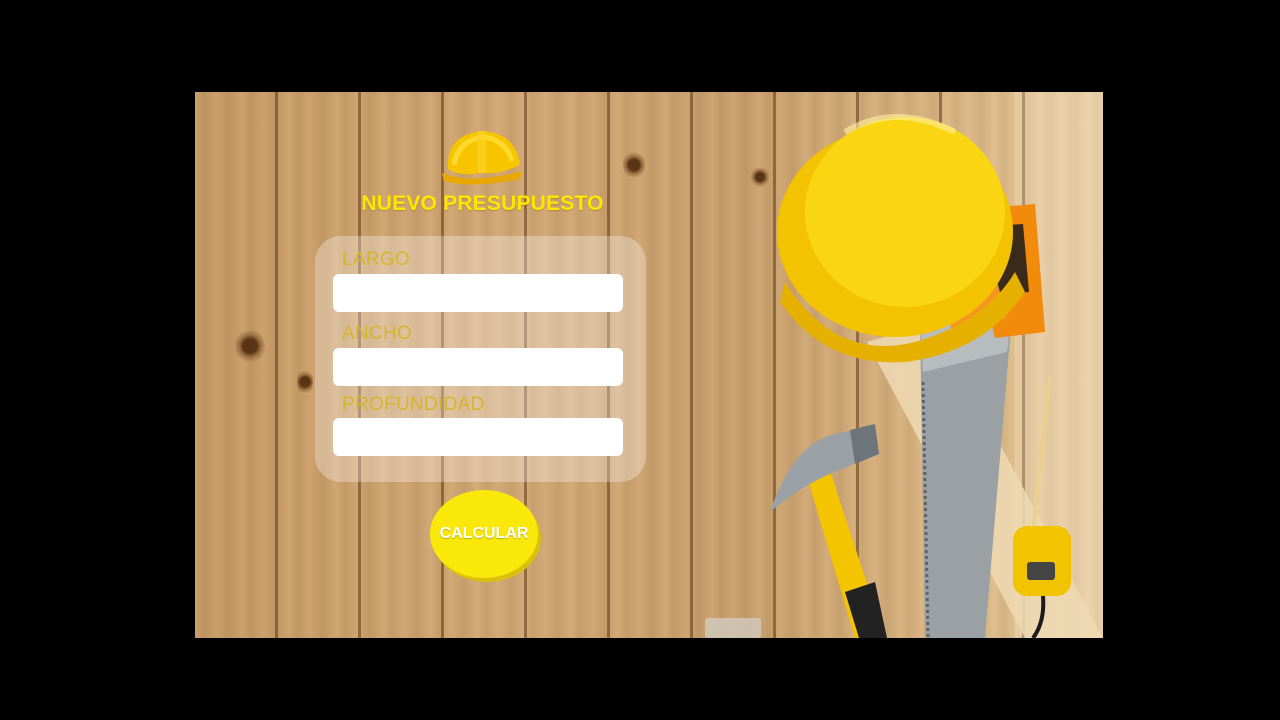 This screenshot has width=1280, height=720. What do you see at coordinates (413, 404) in the screenshot?
I see `profundidad-label: PROFUNDIDAD` at bounding box center [413, 404].